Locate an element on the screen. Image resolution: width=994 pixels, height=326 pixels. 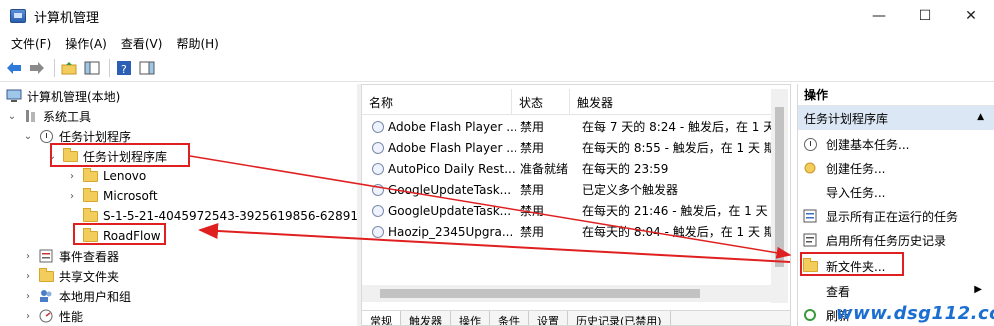
arrow-new-folder-to-roadflow is located at coordinates (494, 242).